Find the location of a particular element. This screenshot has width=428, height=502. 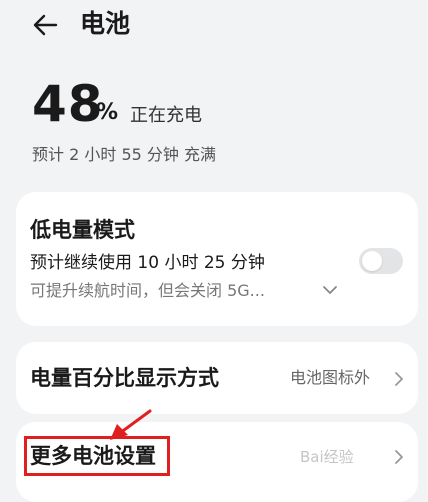

watermark: Bai经验 is located at coordinates (327, 457).